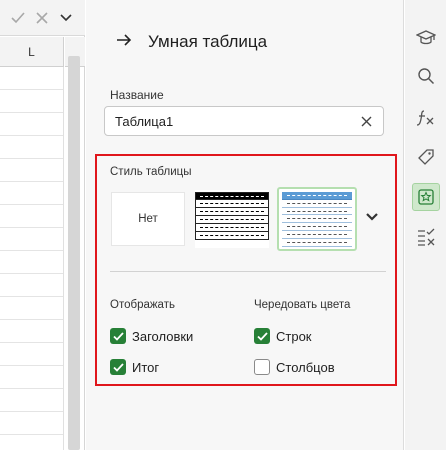  I want to click on headers-label: Заголовки, so click(163, 336).